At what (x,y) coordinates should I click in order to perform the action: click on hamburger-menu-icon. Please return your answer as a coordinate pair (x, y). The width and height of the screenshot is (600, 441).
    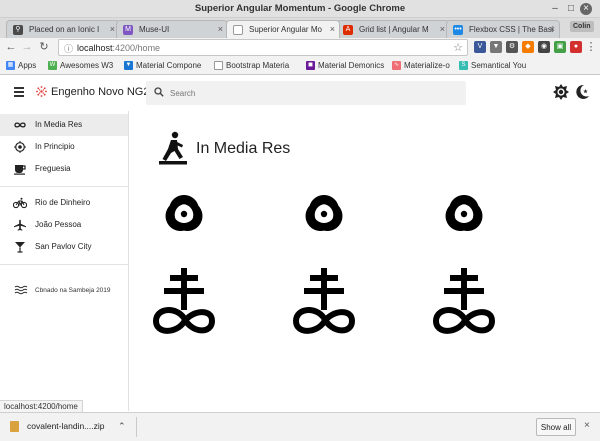
    Looking at the image, I should click on (19, 93).